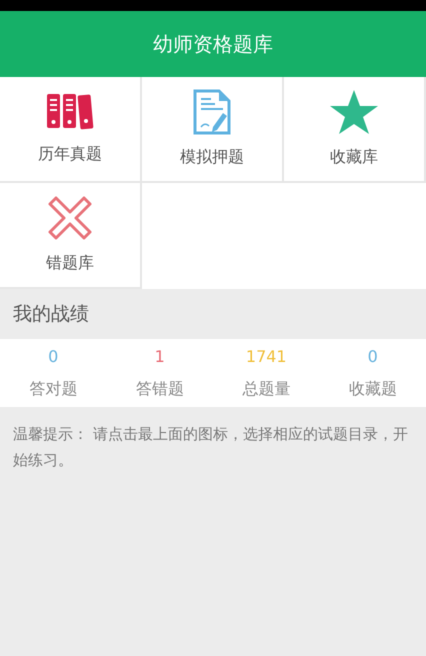 This screenshot has width=426, height=656. Describe the element at coordinates (70, 218) in the screenshot. I see `cross-icon` at that location.